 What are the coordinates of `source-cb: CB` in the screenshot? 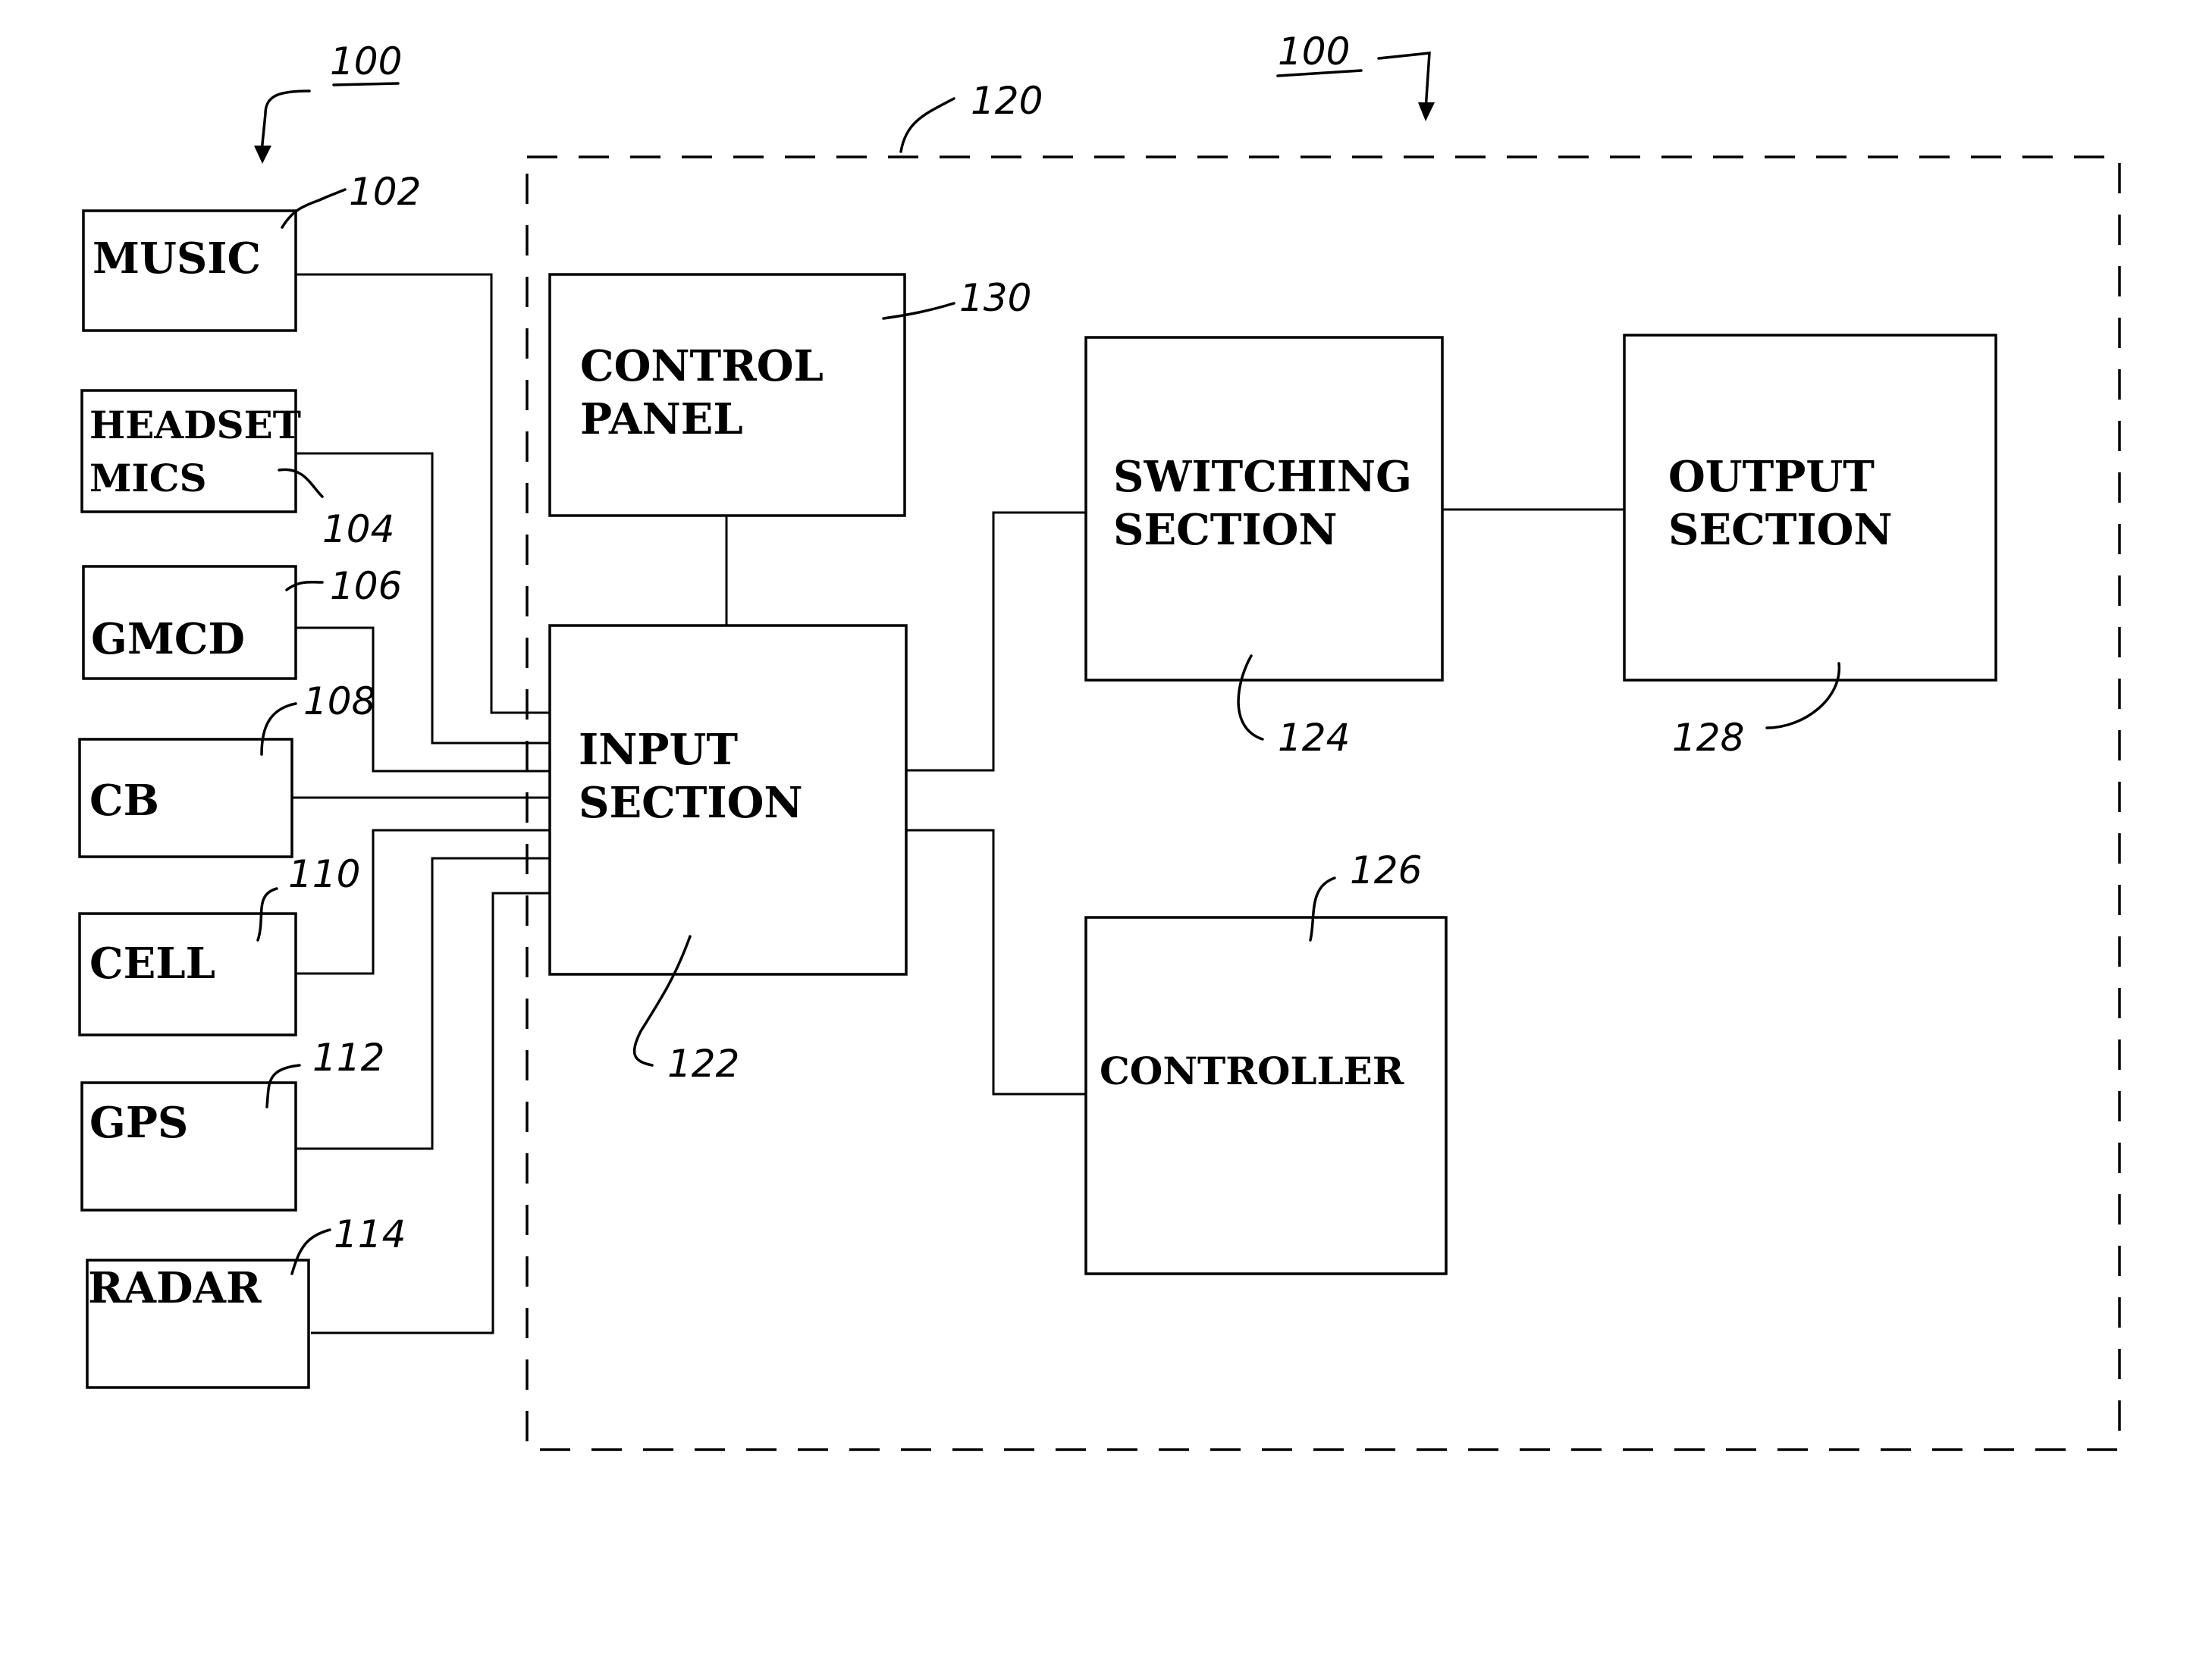 It's located at (185, 798).